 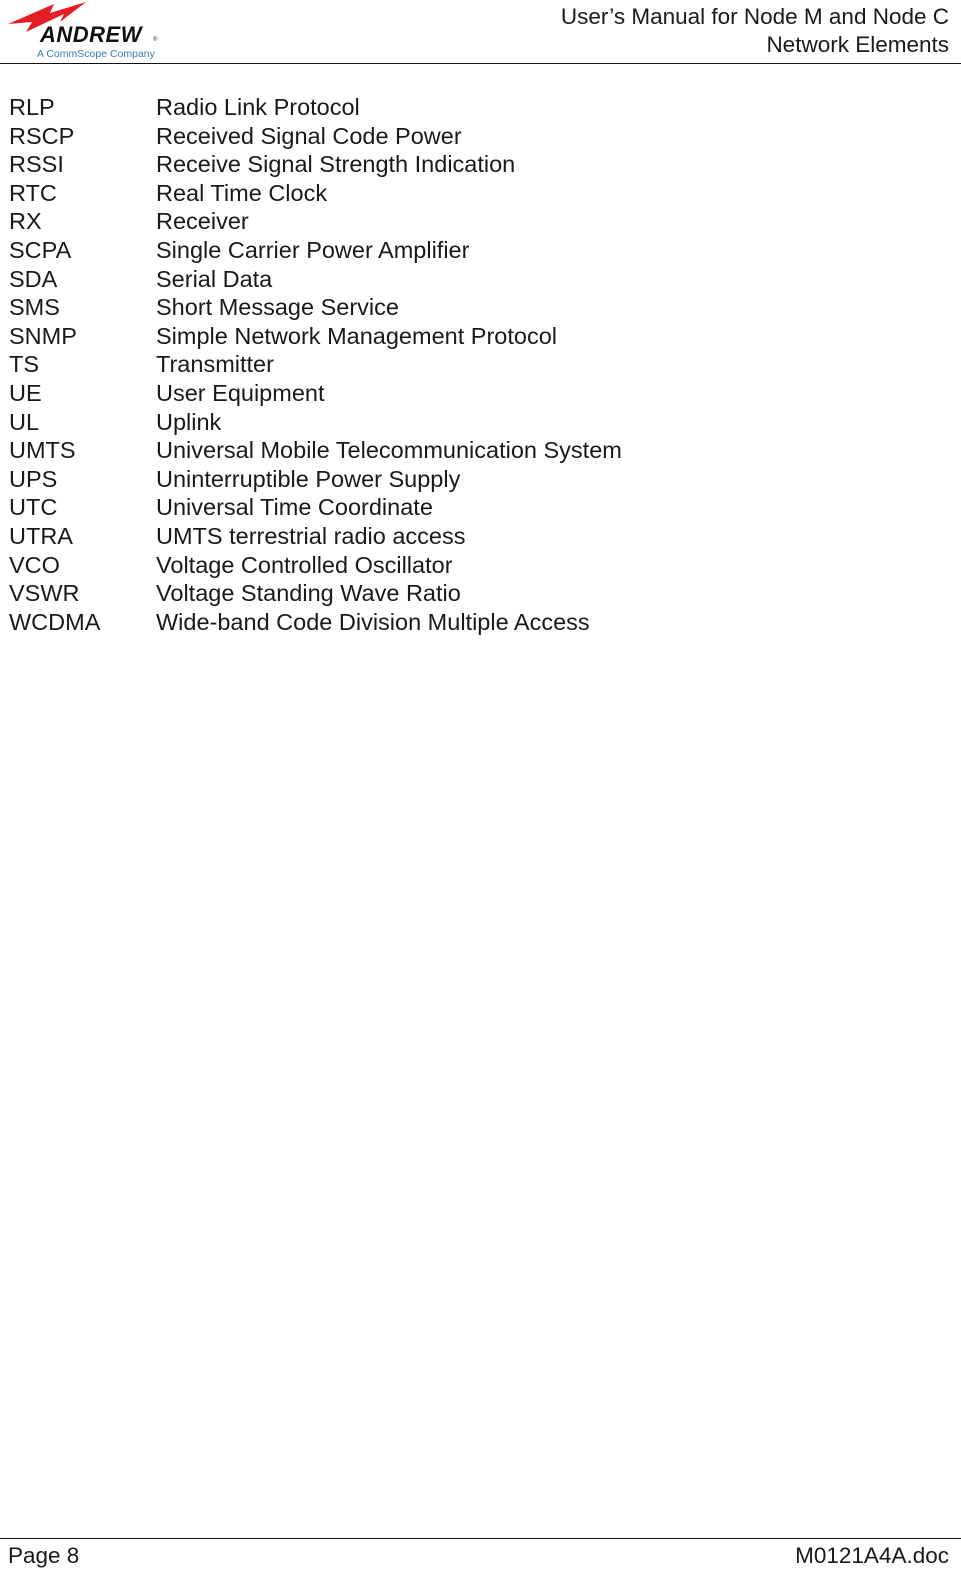 What do you see at coordinates (42, 450) in the screenshot?
I see `abbreviation: UMTS` at bounding box center [42, 450].